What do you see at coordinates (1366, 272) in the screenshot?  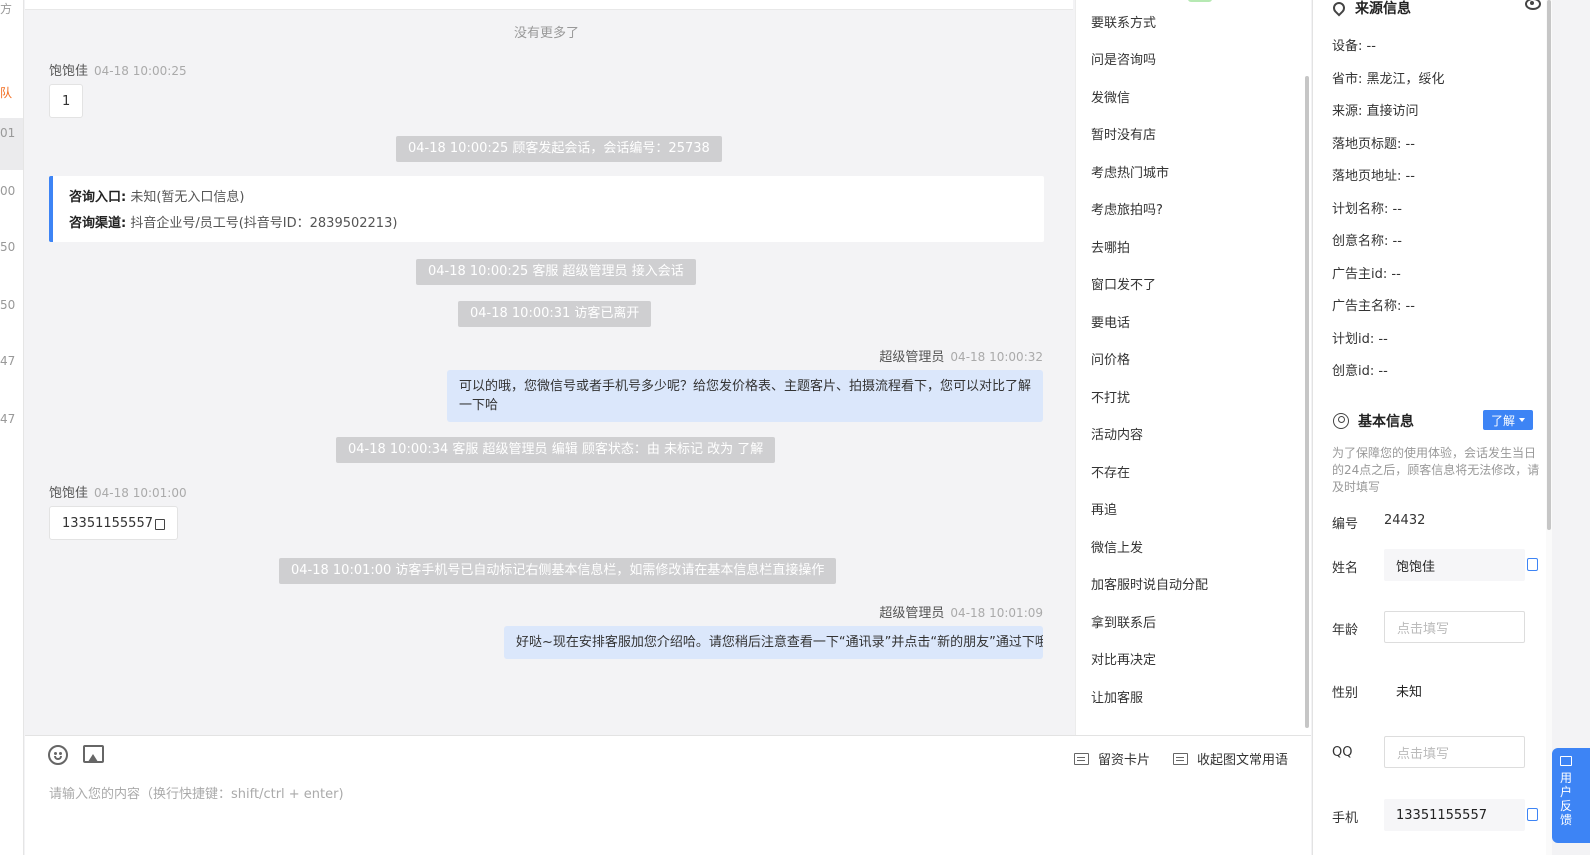 I see `source-row-advertiser-id: 广告主id: --` at bounding box center [1366, 272].